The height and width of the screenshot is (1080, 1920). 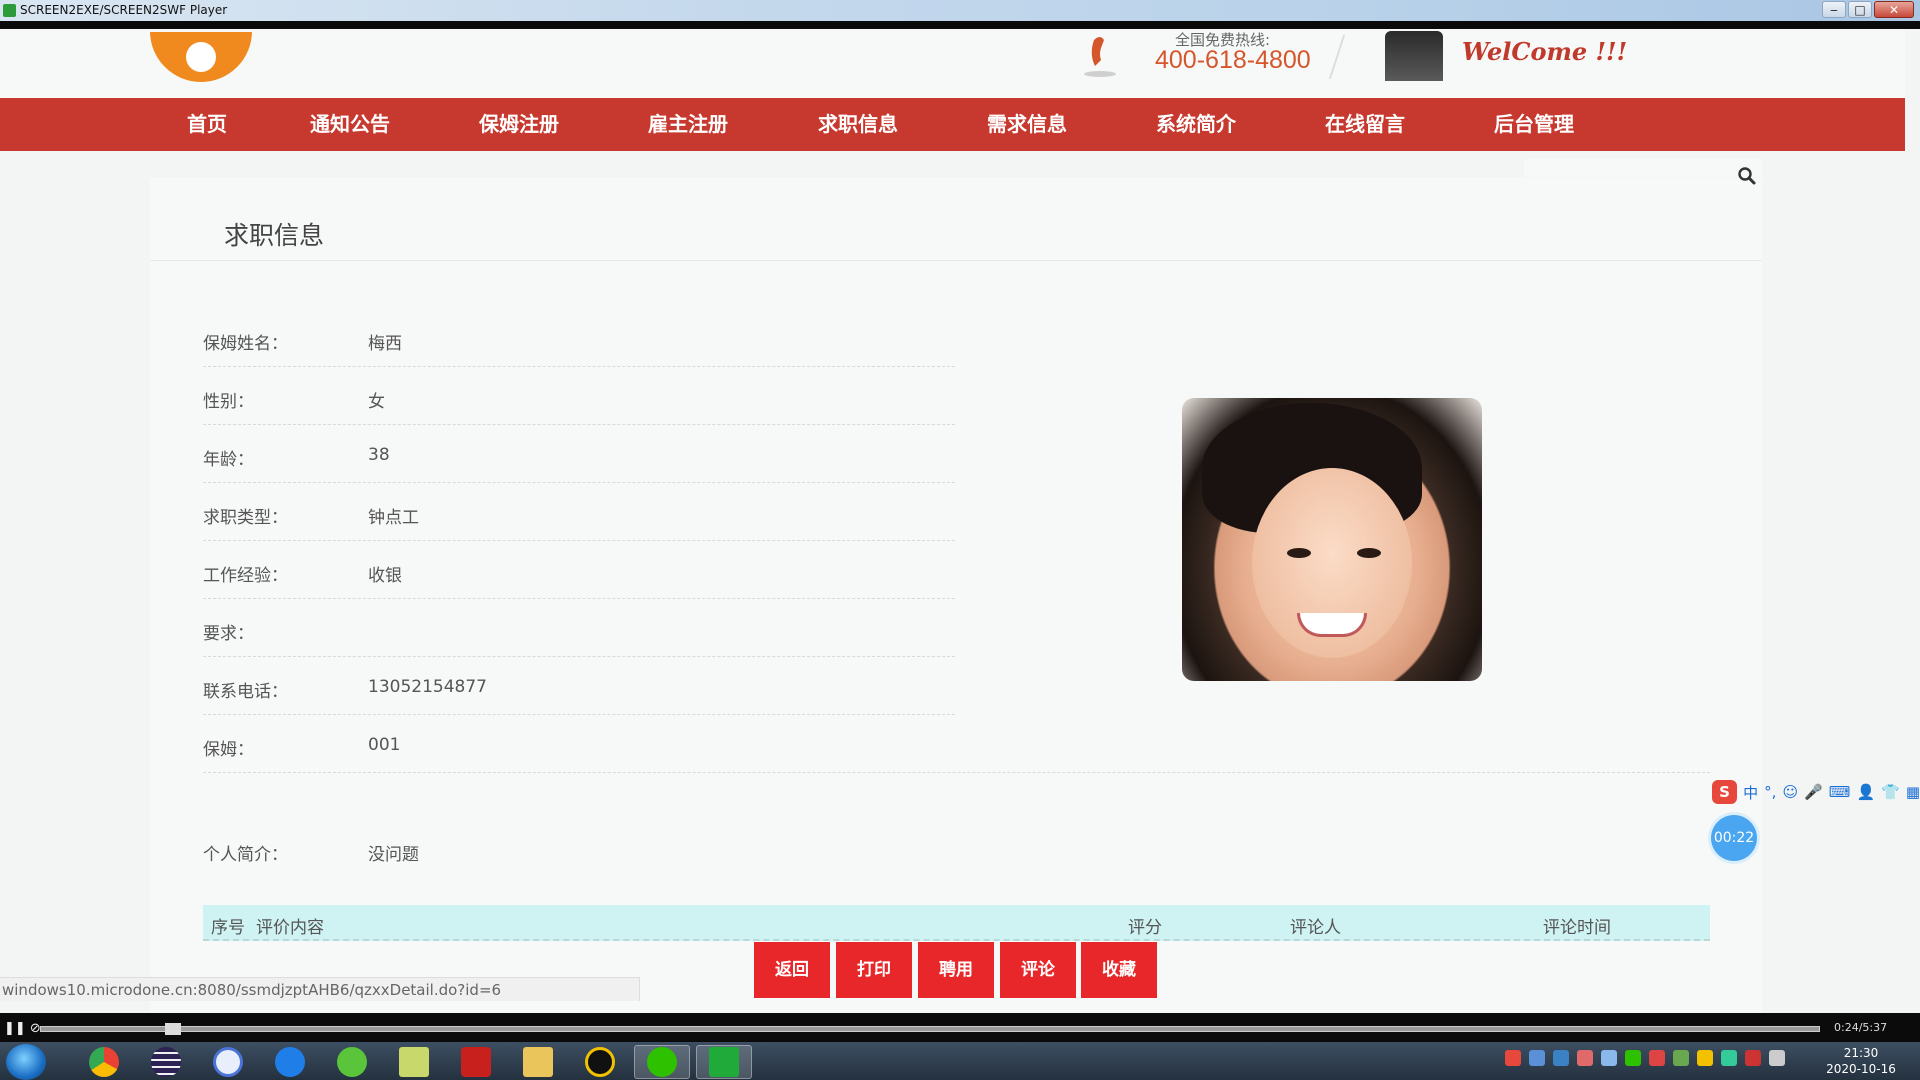 I want to click on ime-toolbar: S 中 °, ☺ 🎤 ⌨ 👤 👕 ▦, so click(x=1816, y=792).